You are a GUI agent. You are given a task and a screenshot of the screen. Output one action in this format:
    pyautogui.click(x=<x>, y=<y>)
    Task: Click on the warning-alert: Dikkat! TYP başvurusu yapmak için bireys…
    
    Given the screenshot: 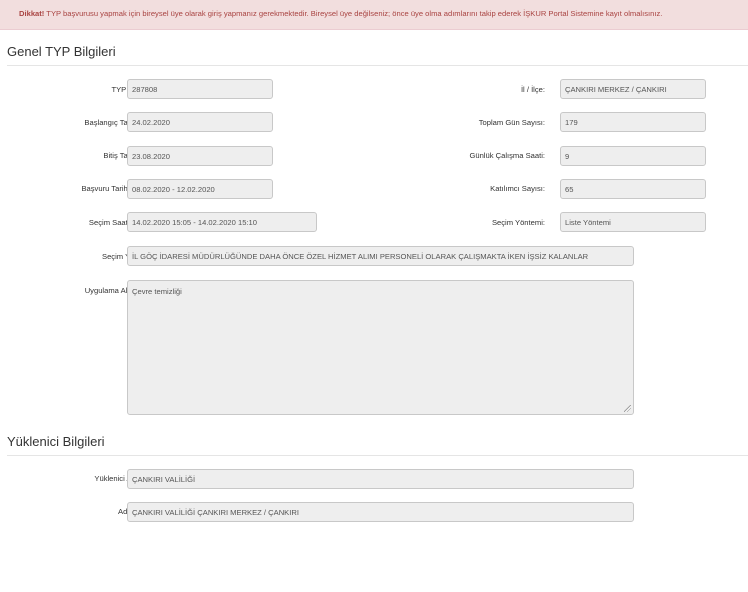 What is the action you would take?
    pyautogui.click(x=374, y=15)
    